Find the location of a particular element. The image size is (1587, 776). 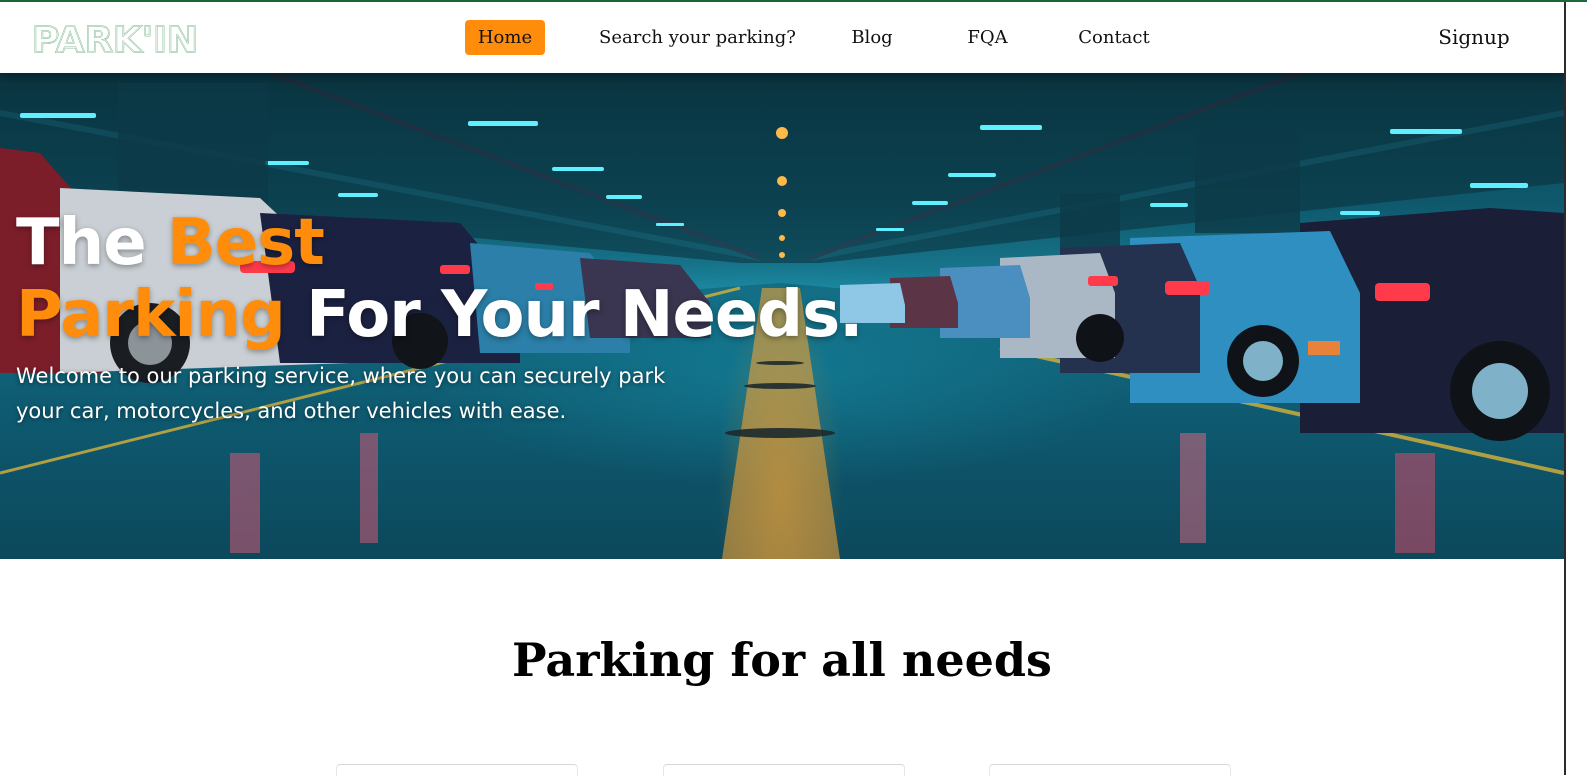

nav-search-parking-link: Search your parking? is located at coordinates (697, 37).